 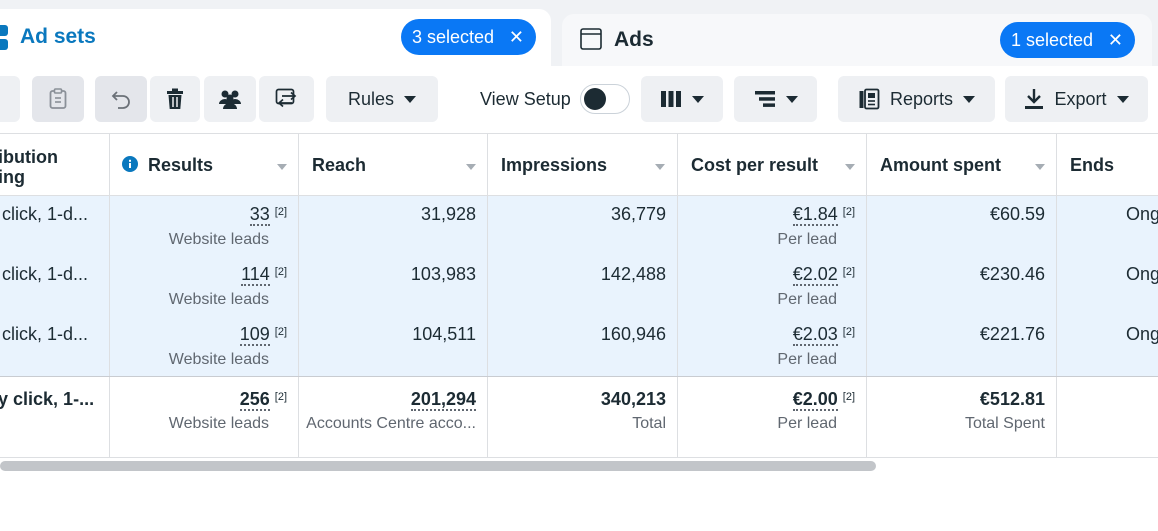 What do you see at coordinates (605, 99) in the screenshot?
I see `view-setup-toggle` at bounding box center [605, 99].